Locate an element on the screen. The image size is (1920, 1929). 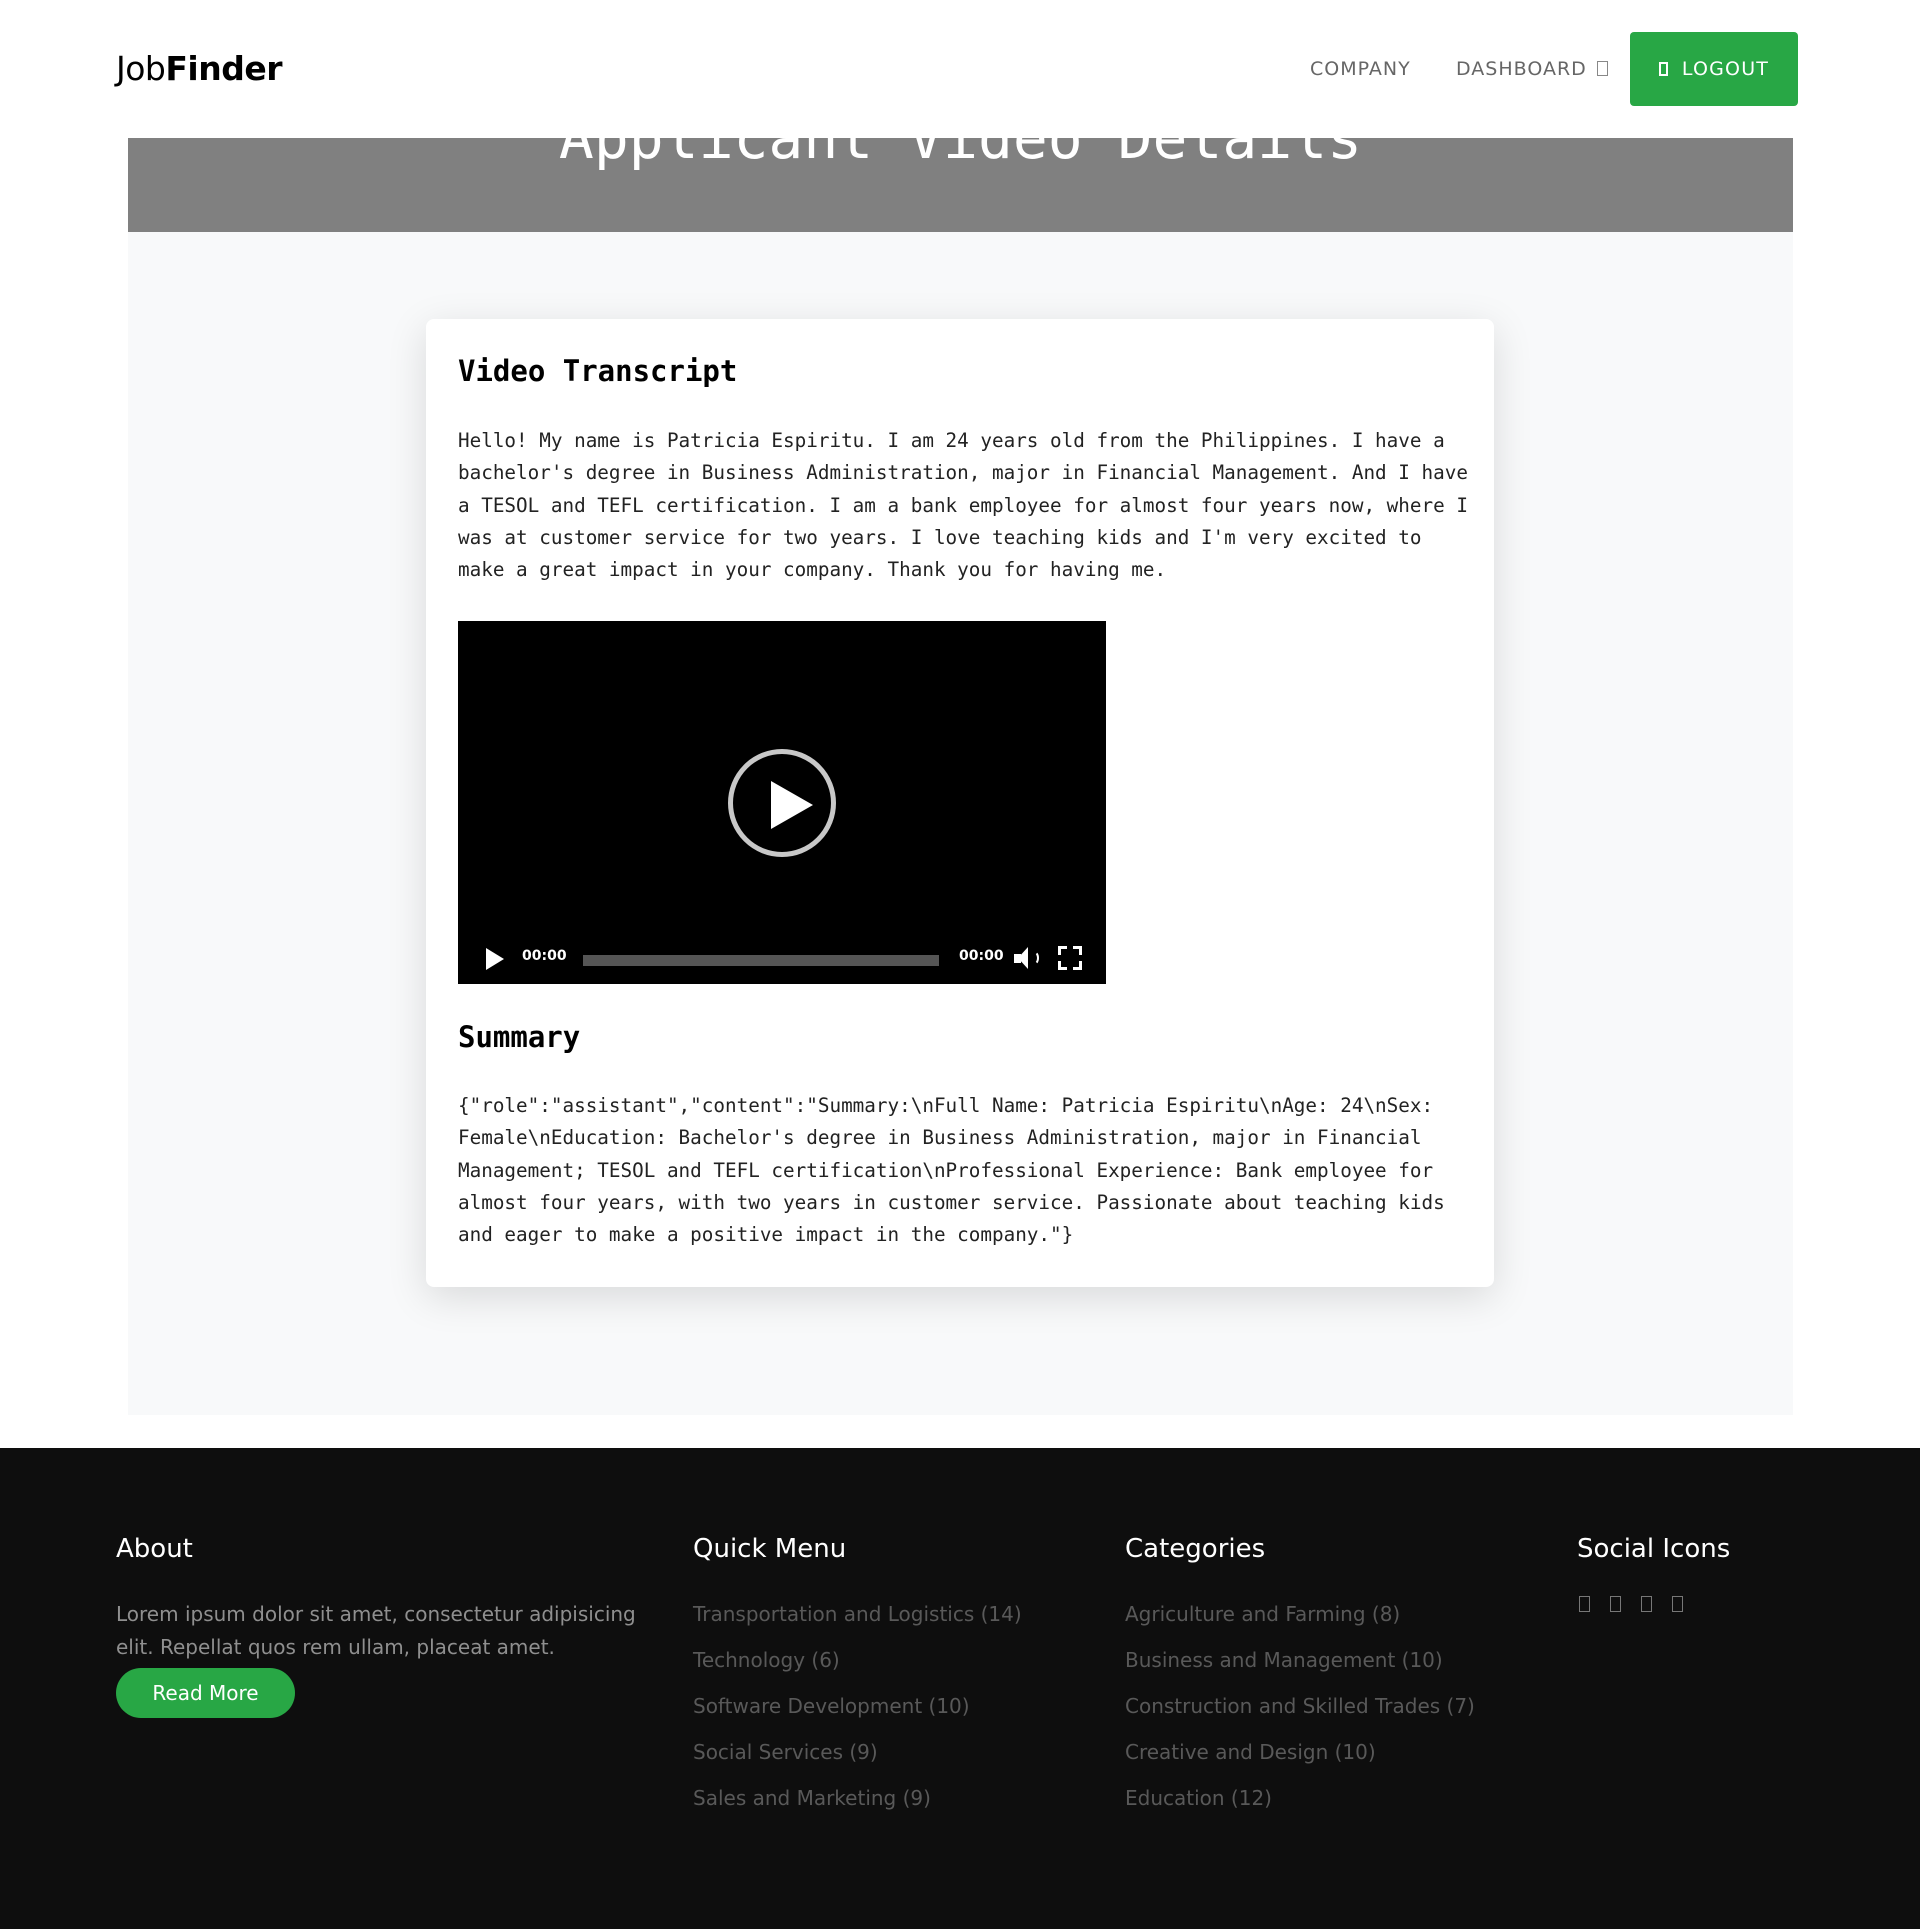
fullscreen-icon is located at coordinates (1070, 958).